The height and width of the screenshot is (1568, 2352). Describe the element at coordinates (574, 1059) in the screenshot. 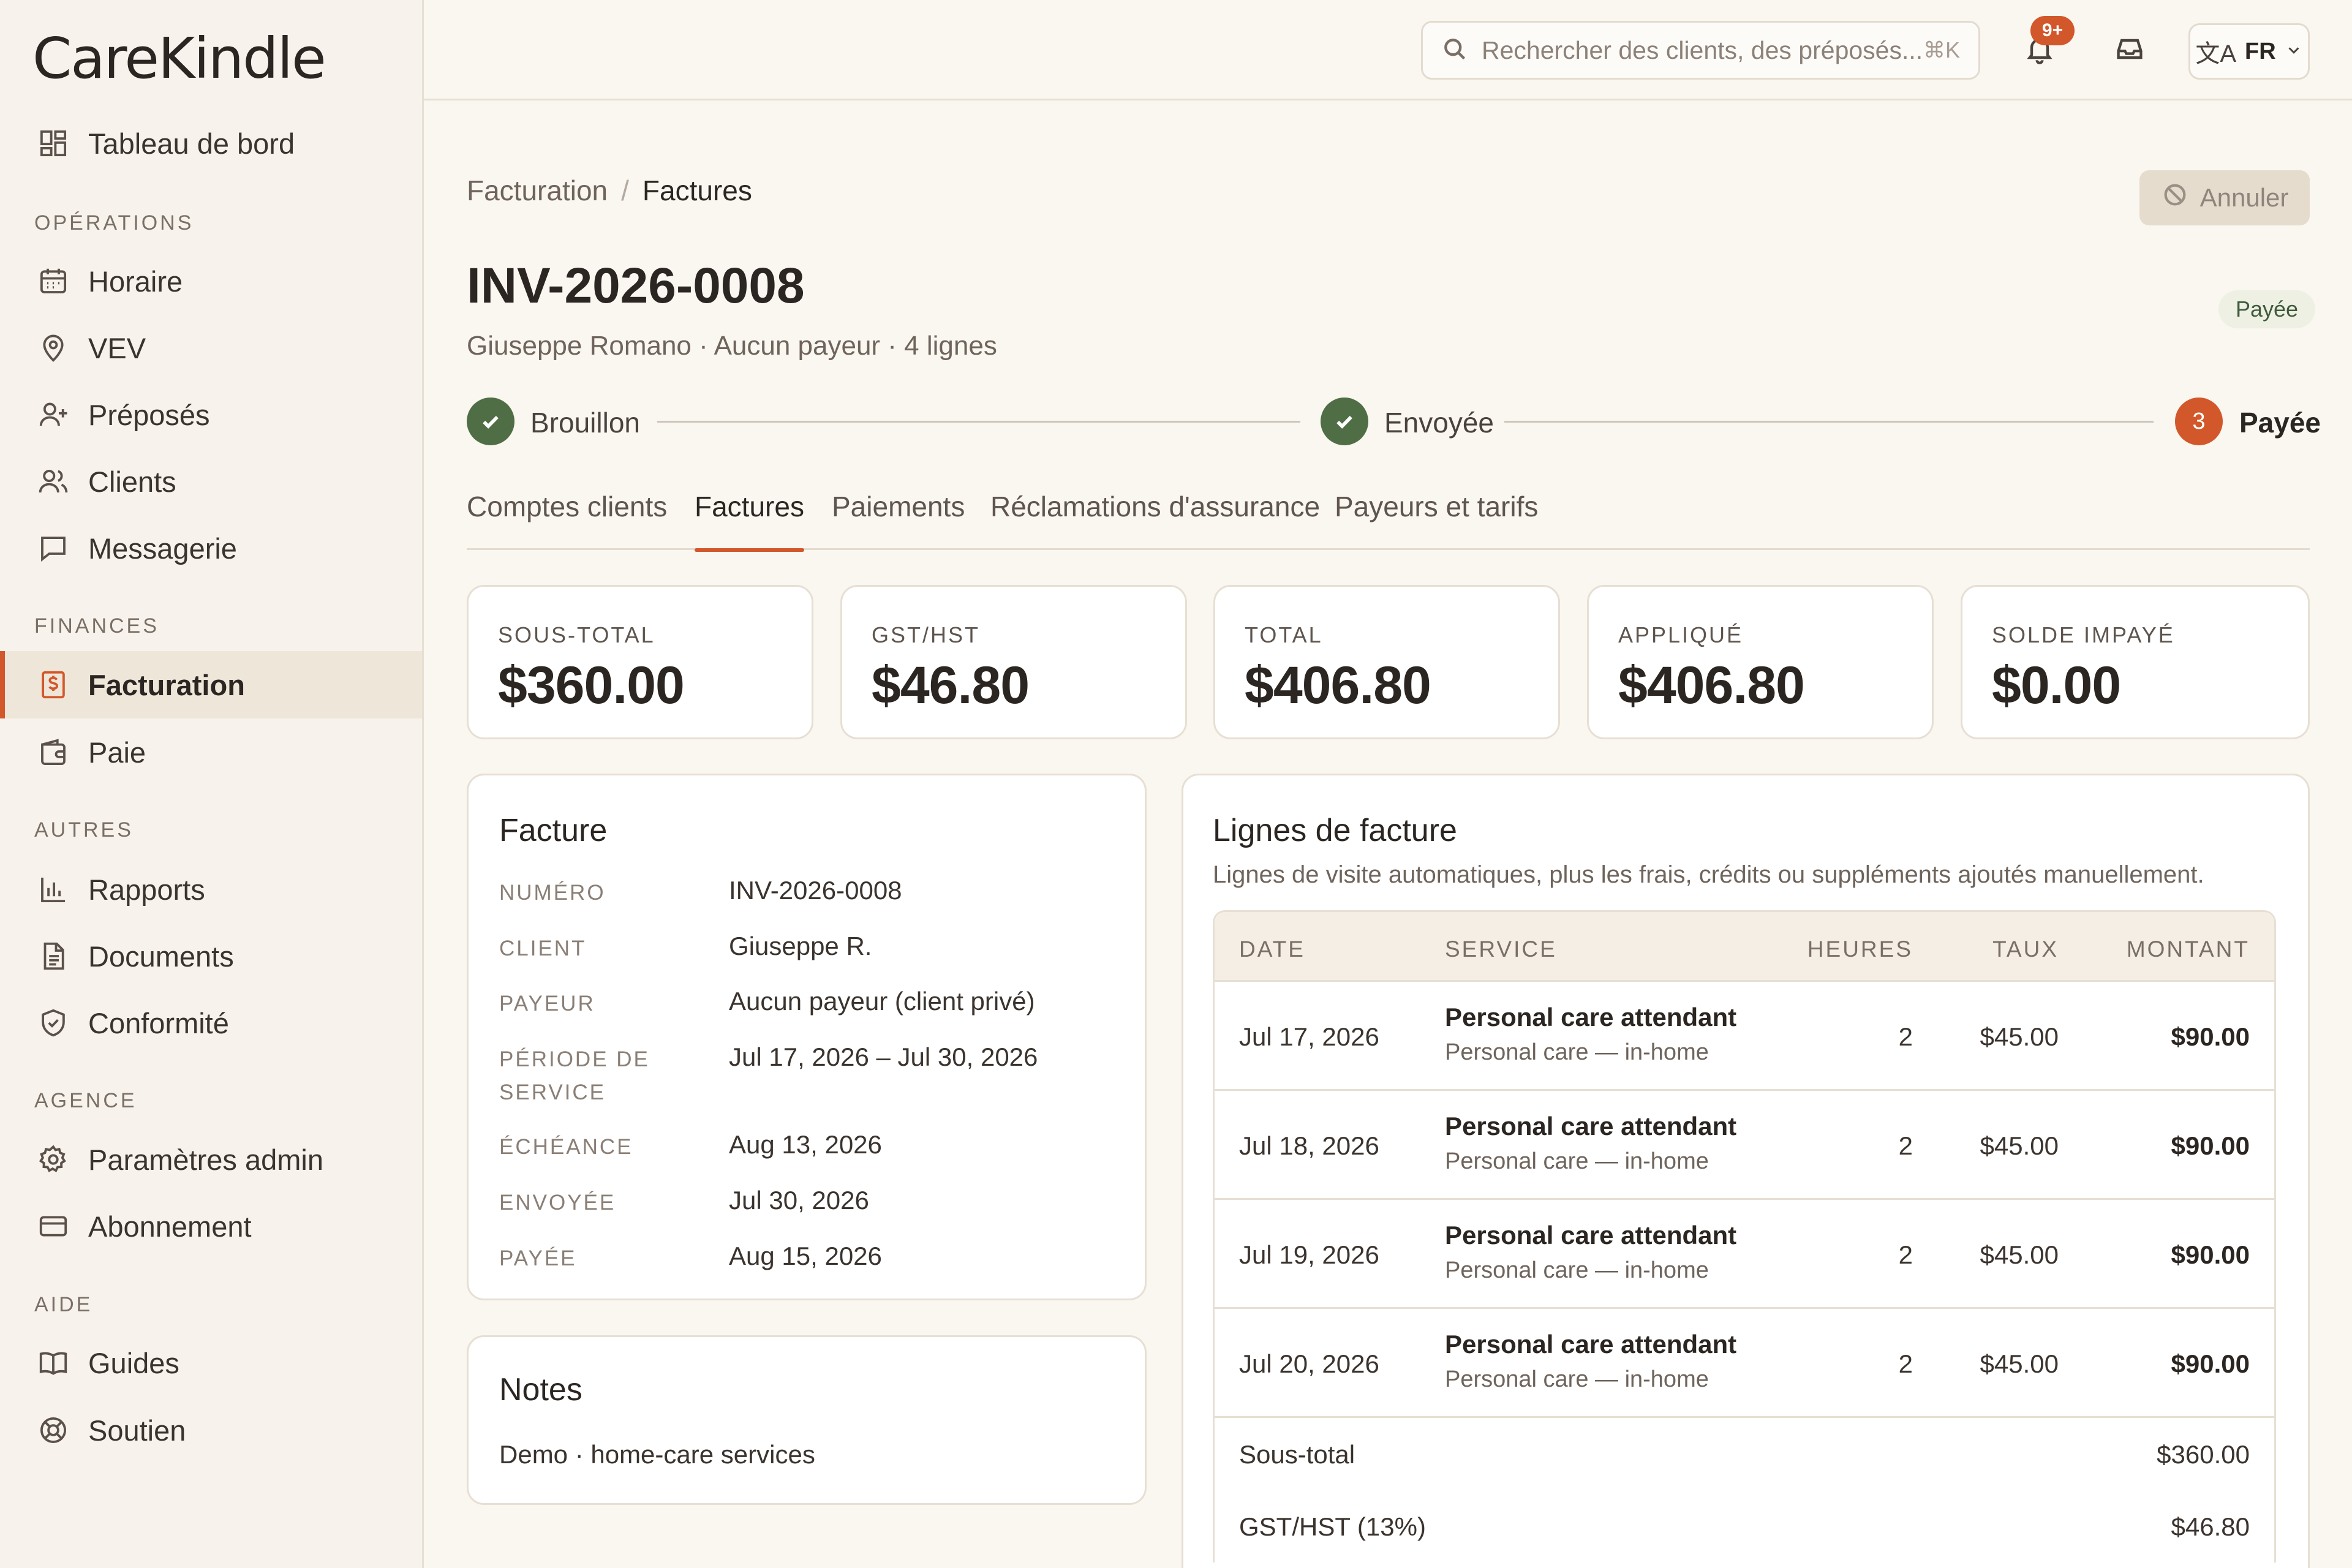

I see `field-label: PÉRIODE DE` at that location.